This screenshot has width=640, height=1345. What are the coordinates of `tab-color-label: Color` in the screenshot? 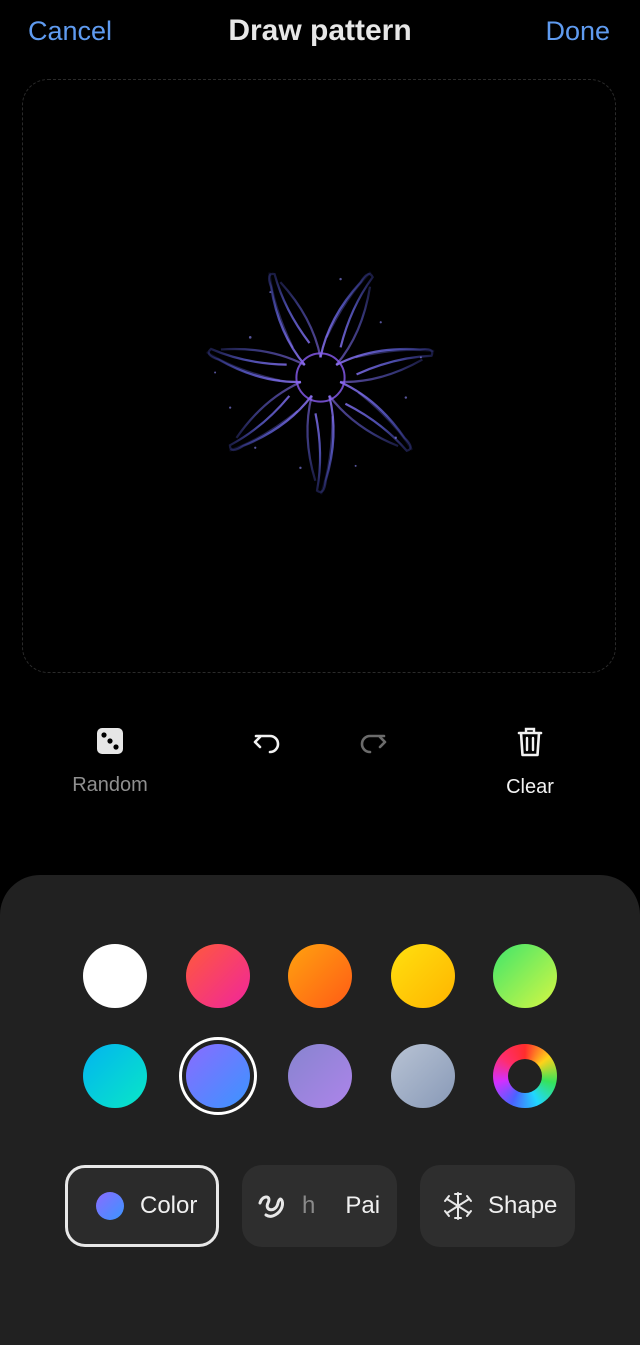 It's located at (169, 1205).